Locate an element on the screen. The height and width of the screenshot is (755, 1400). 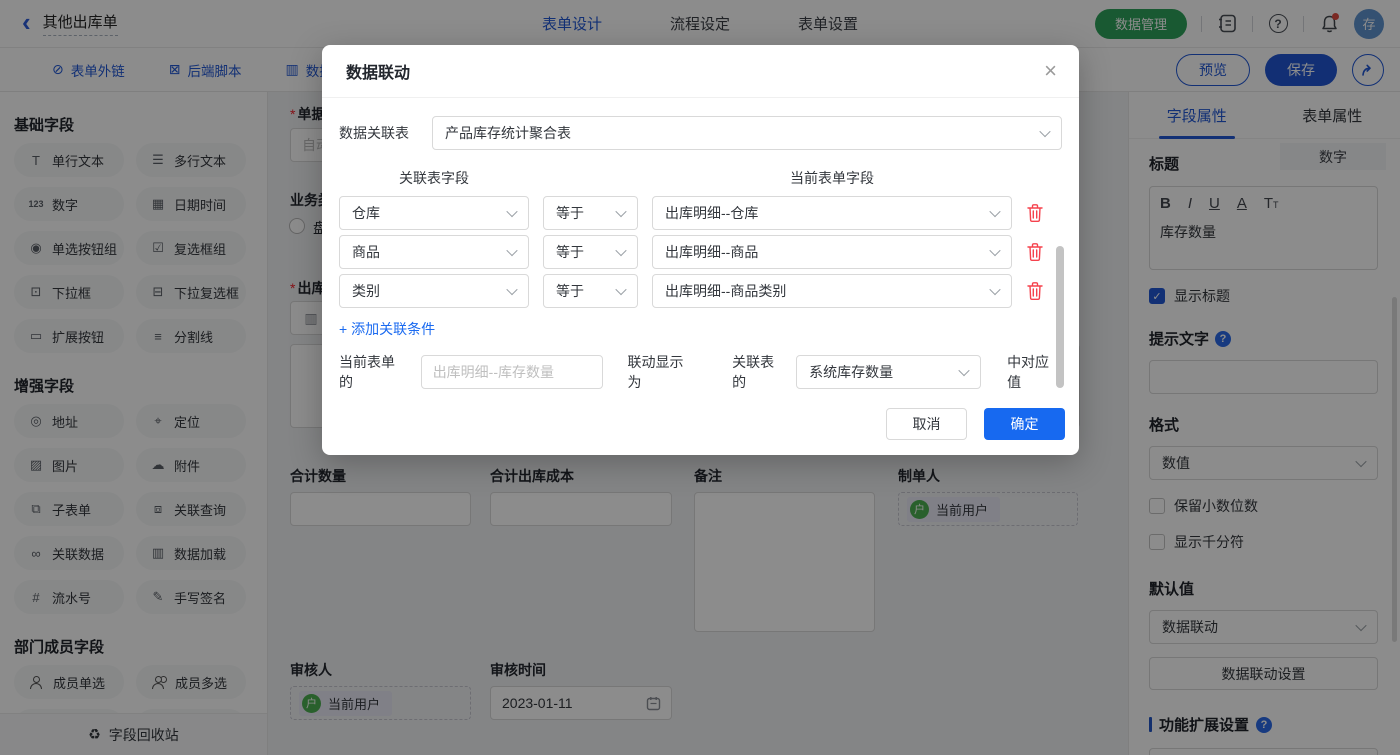
modal-title: 数据联动 is located at coordinates (378, 73).